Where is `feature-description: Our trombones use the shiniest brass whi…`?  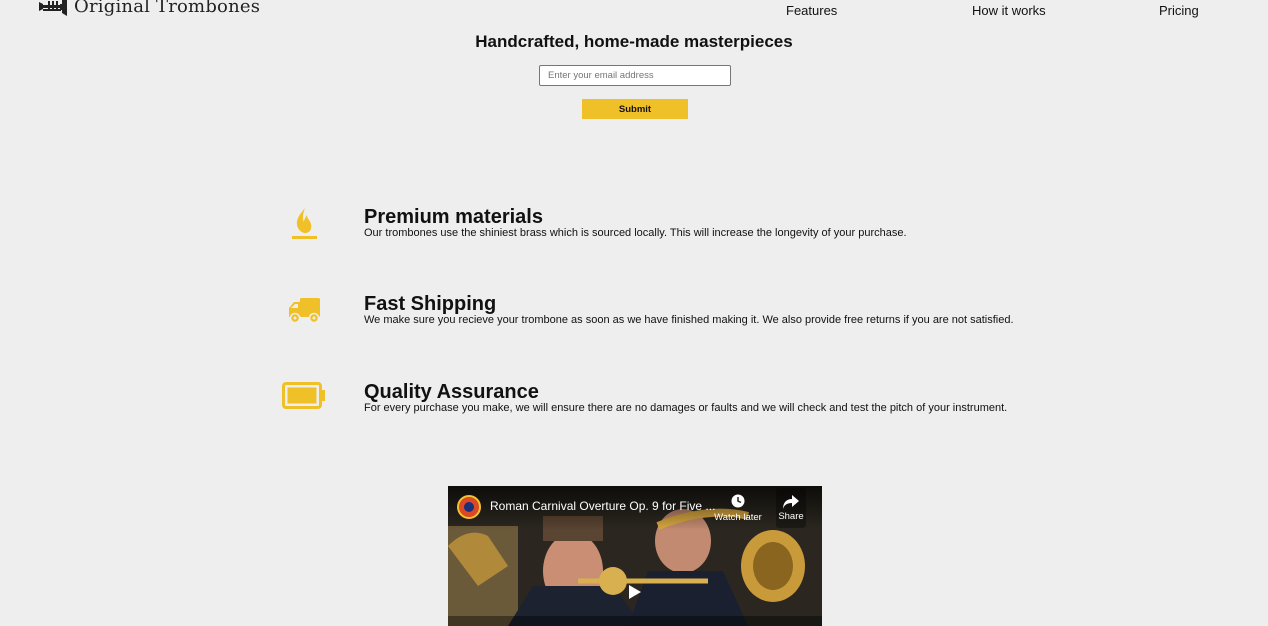
feature-description: Our trombones use the shiniest brass whi… is located at coordinates (635, 233).